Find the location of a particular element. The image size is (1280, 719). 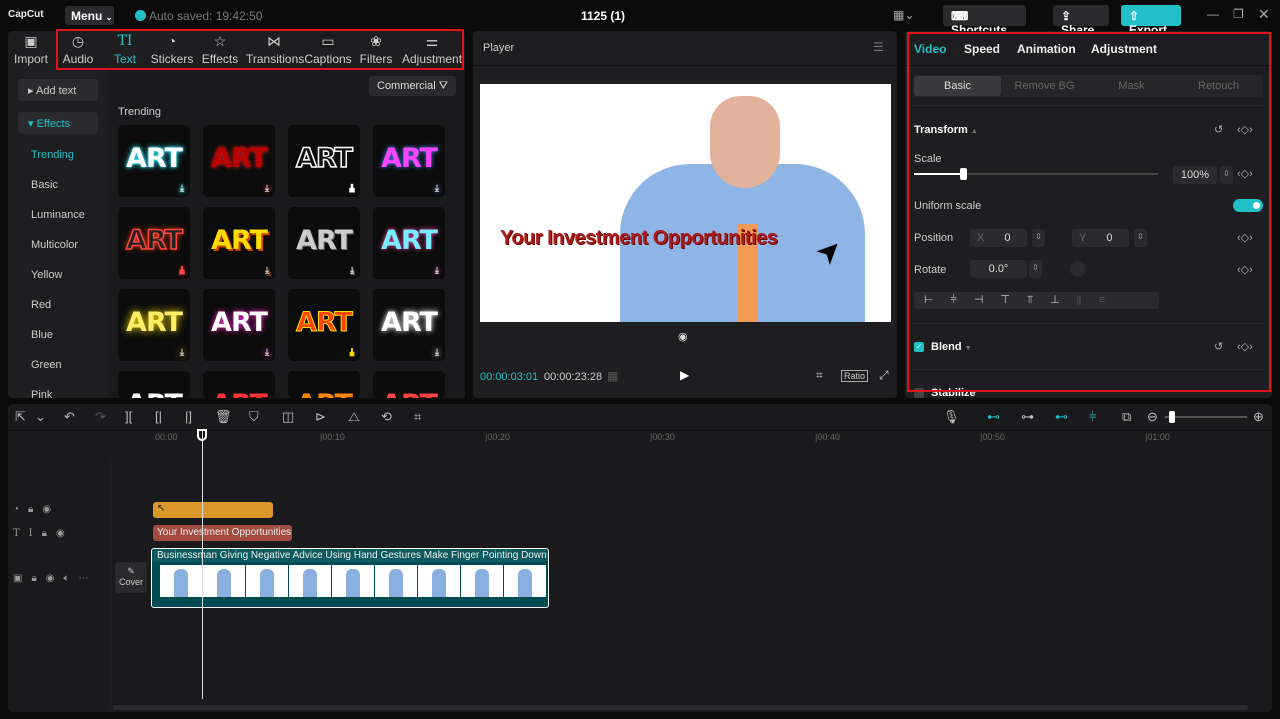

fullscreen-preview-icon: ⌗ is located at coordinates (819, 375).